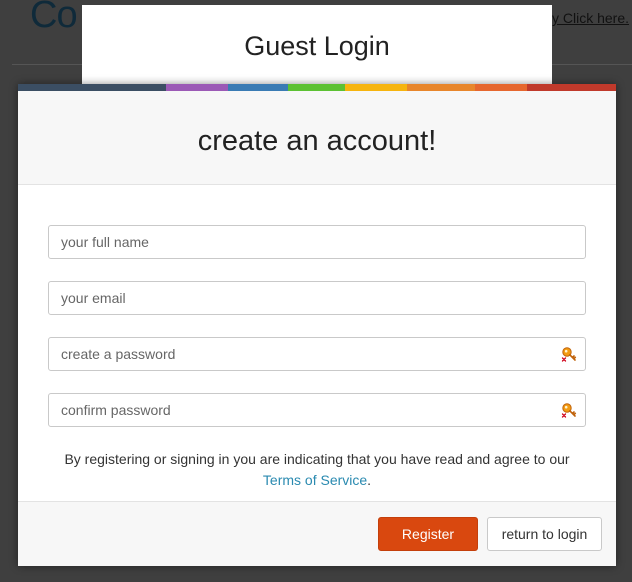 This screenshot has width=632, height=582. I want to click on password-field, so click(317, 354).